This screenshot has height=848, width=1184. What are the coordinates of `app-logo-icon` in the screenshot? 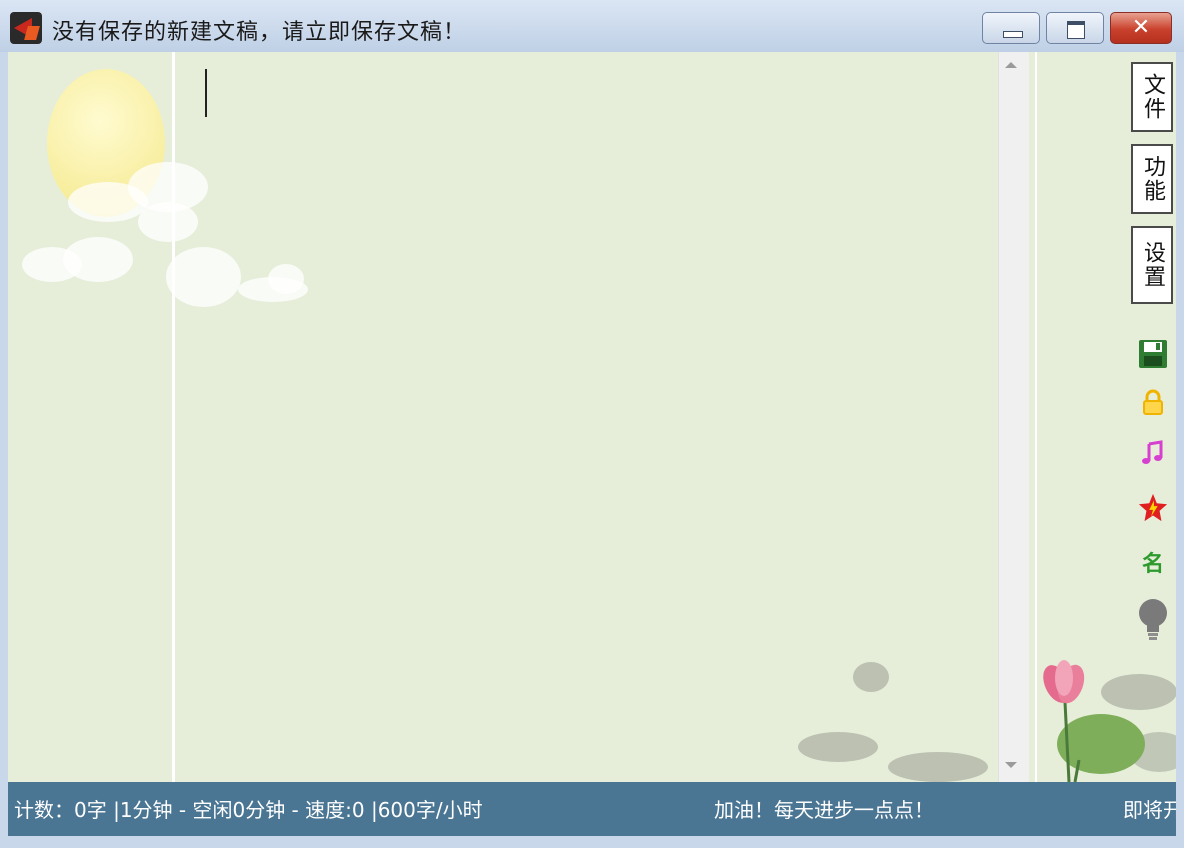 It's located at (26, 28).